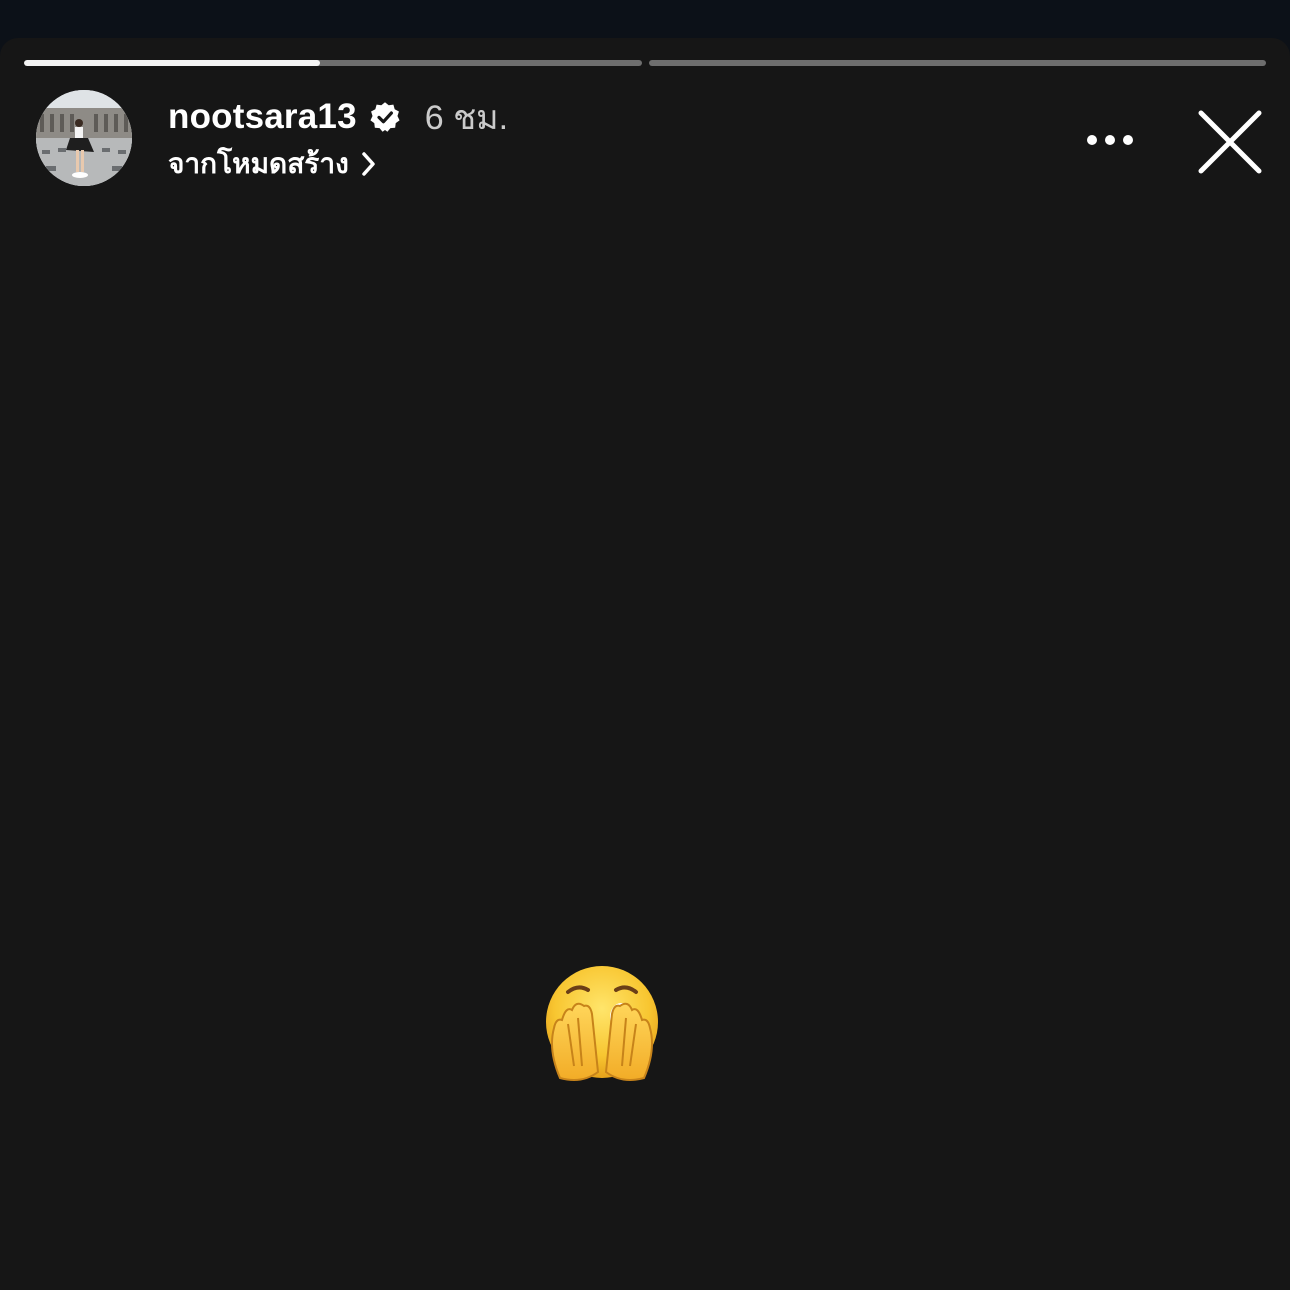 The image size is (1290, 1290). I want to click on verified-badge-icon, so click(385, 117).